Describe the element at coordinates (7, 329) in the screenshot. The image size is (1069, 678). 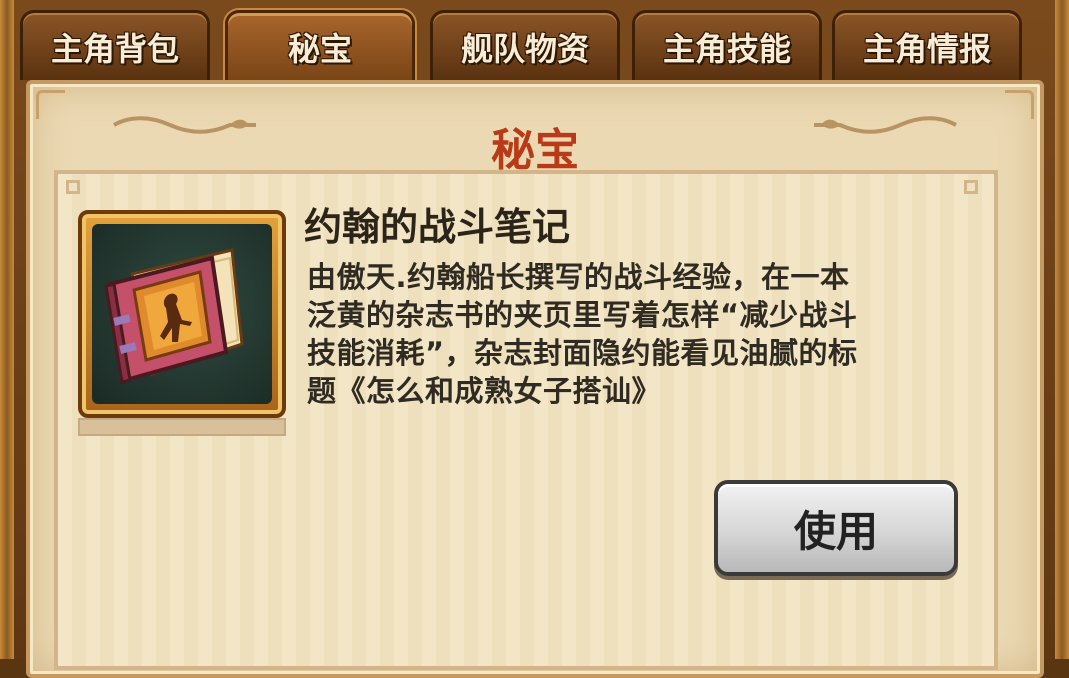
I see `frame-edge-left` at that location.